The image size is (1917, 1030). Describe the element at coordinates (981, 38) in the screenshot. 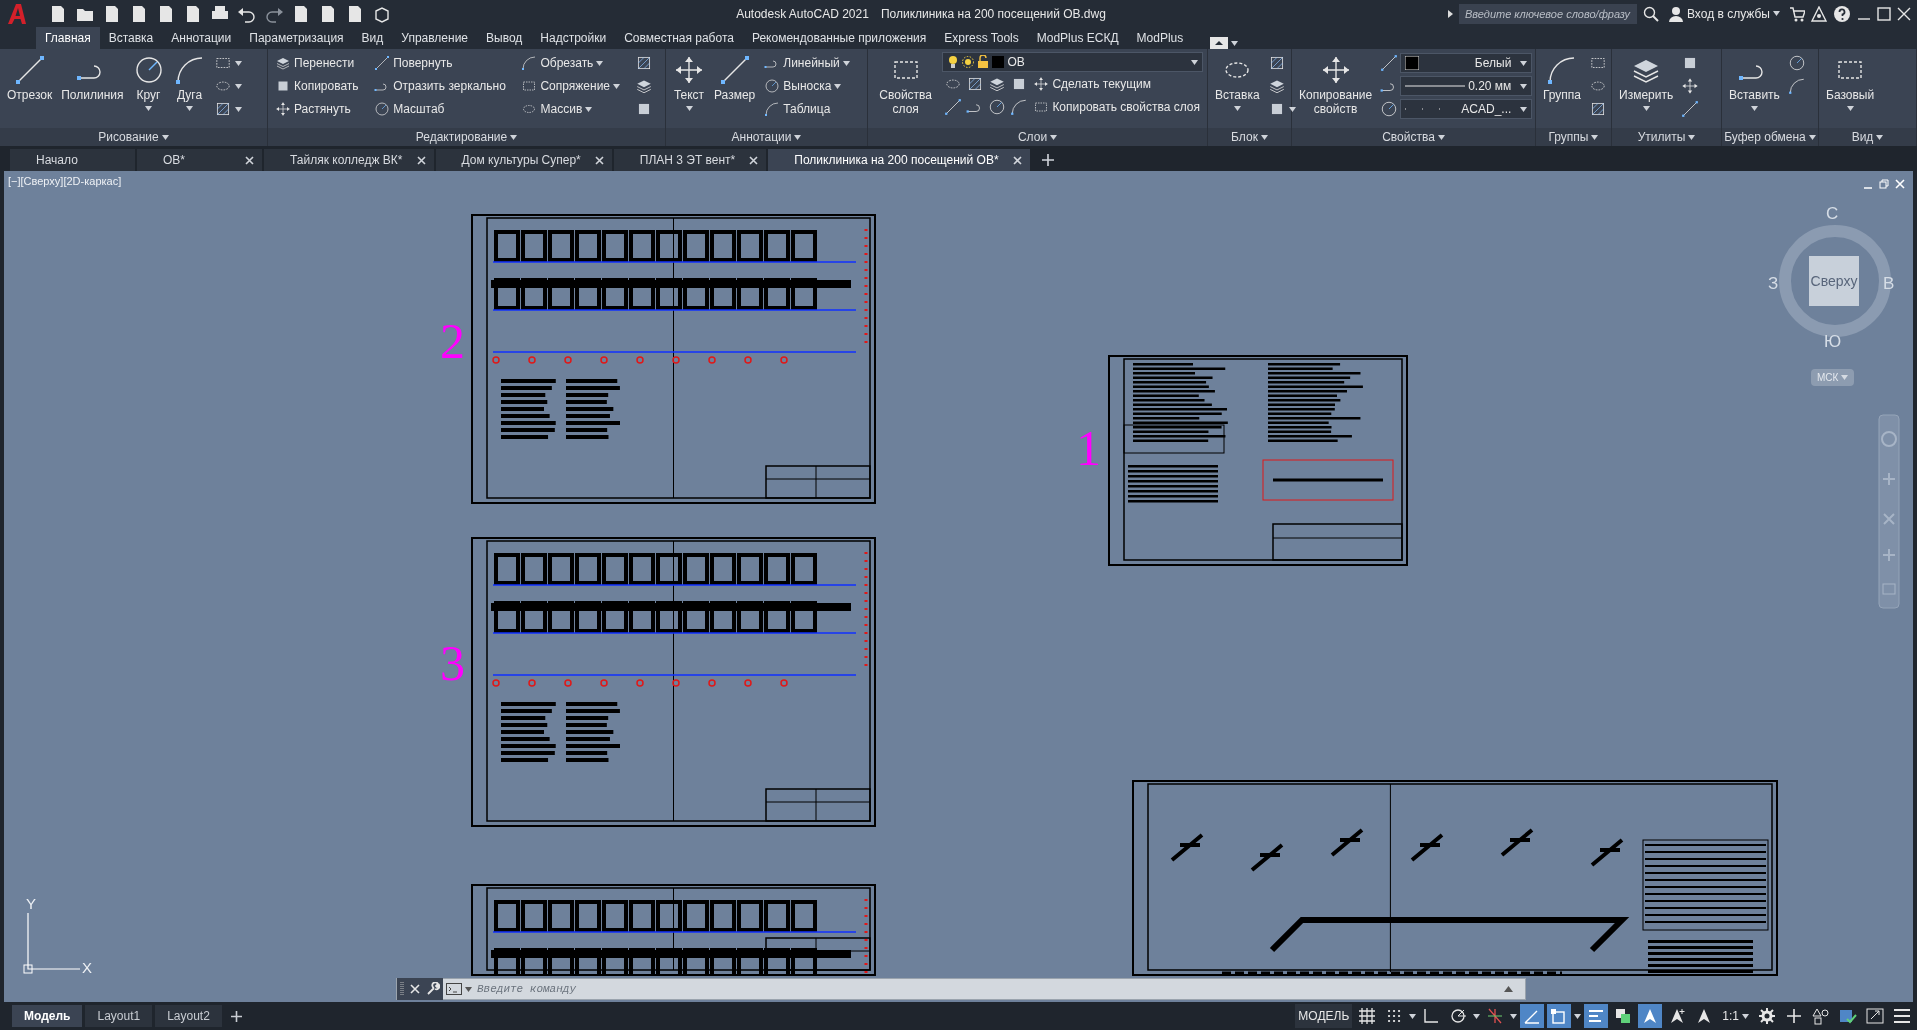

I see `ribbon-tab: Express Tools` at that location.